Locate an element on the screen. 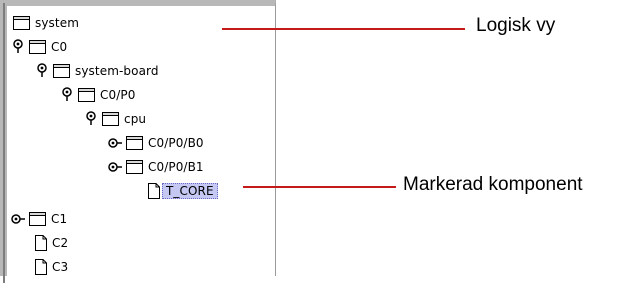 Image resolution: width=631 pixels, height=283 pixels. logical-view-callout-line is located at coordinates (343, 29).